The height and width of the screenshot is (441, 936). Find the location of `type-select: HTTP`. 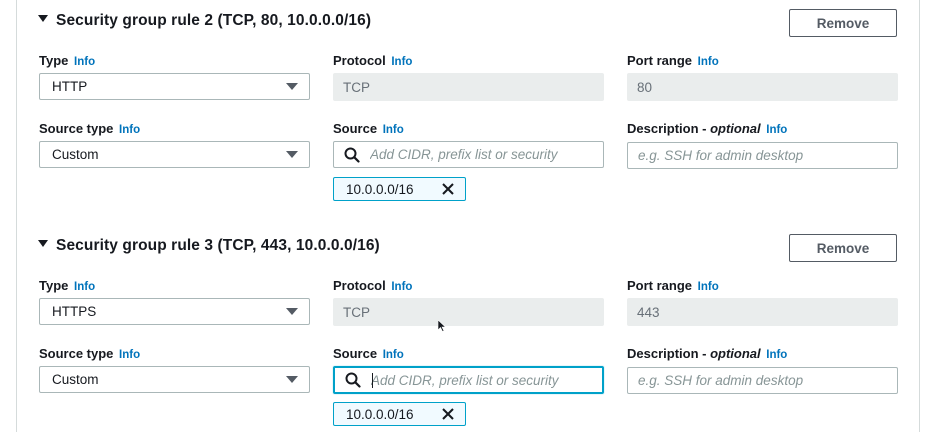

type-select: HTTP is located at coordinates (174, 86).